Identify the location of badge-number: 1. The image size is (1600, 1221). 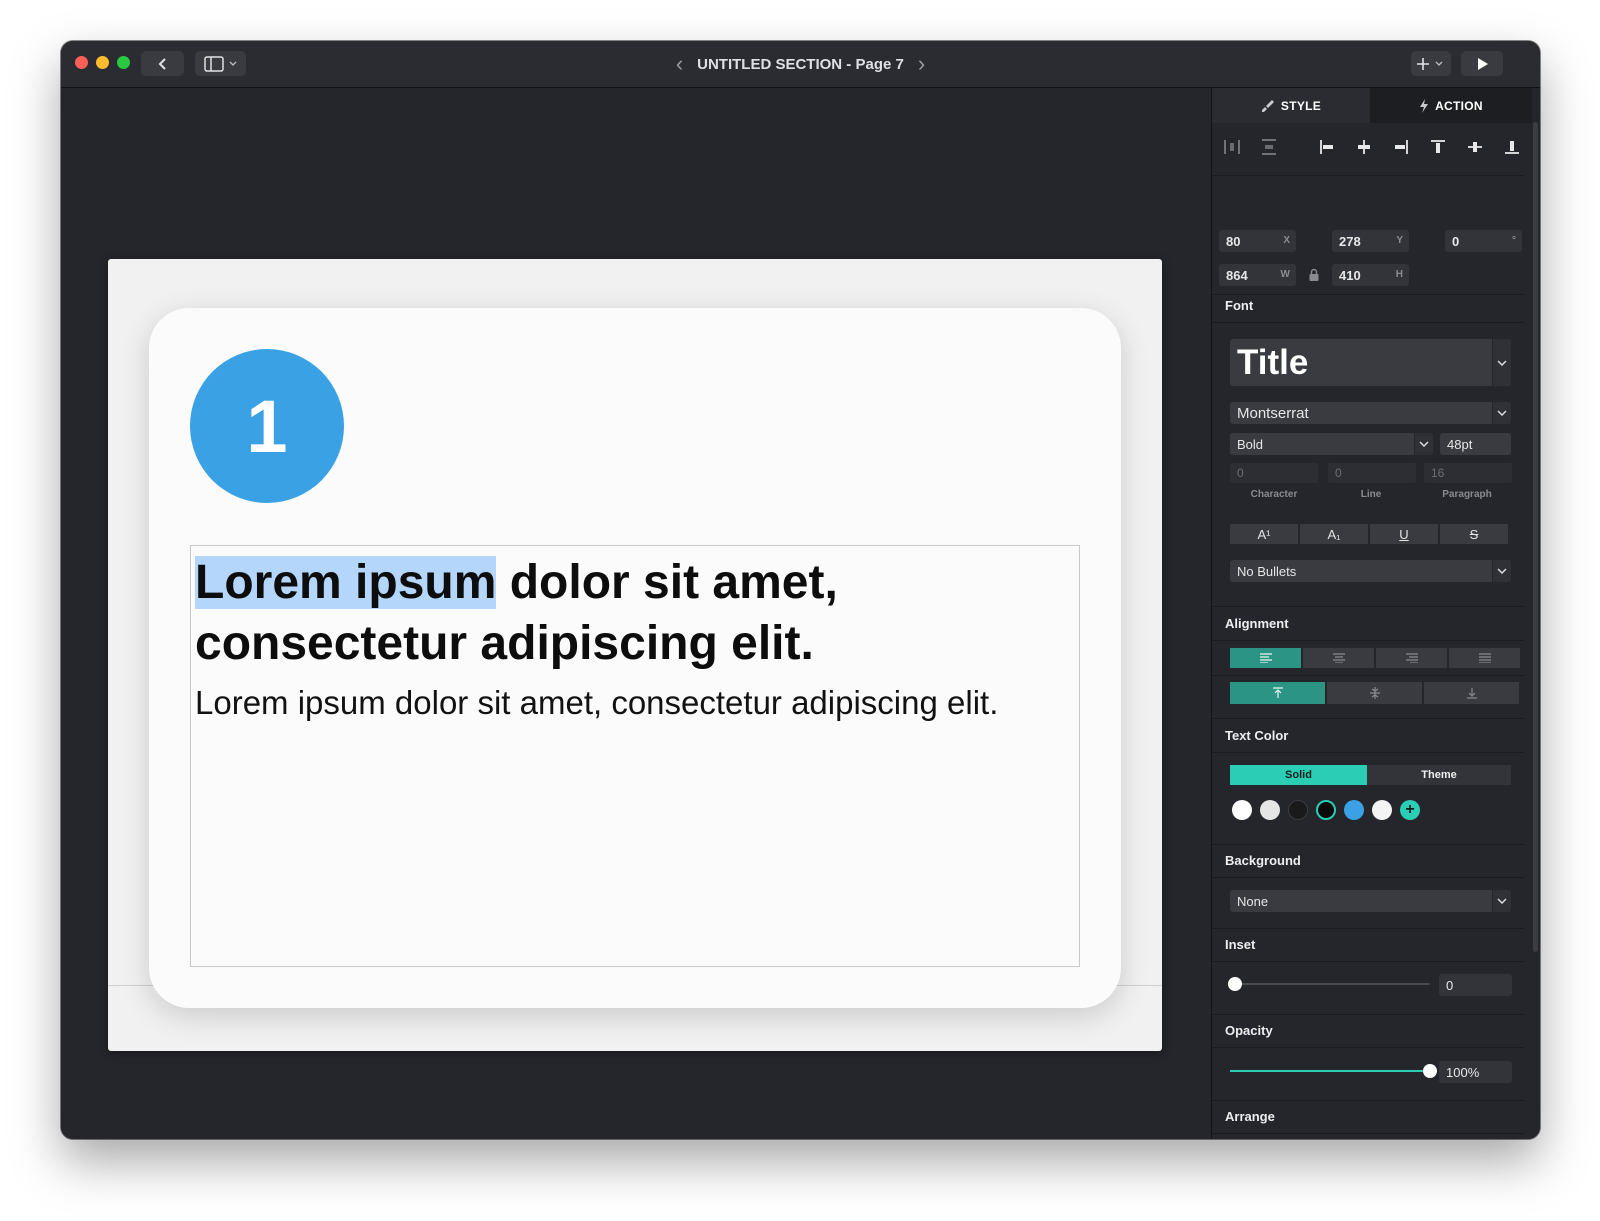
(267, 426).